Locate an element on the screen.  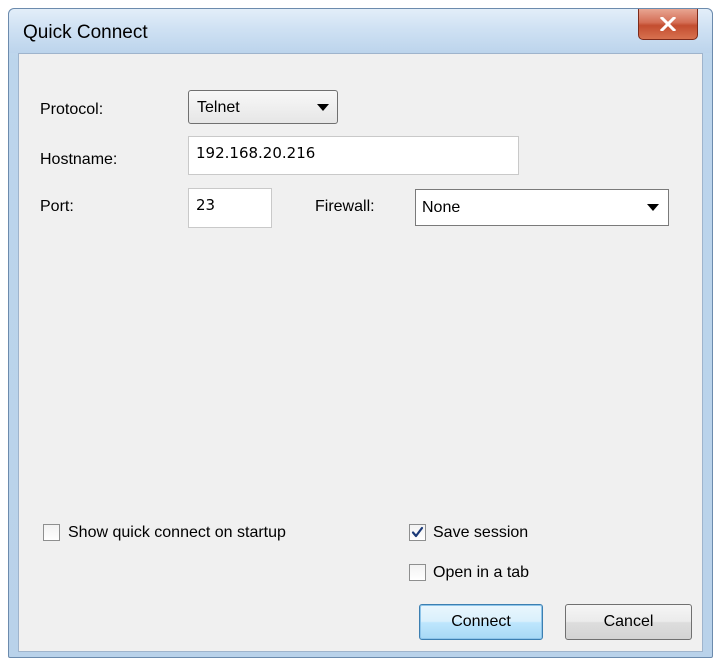
window-title: Quick Connect is located at coordinates (85, 32).